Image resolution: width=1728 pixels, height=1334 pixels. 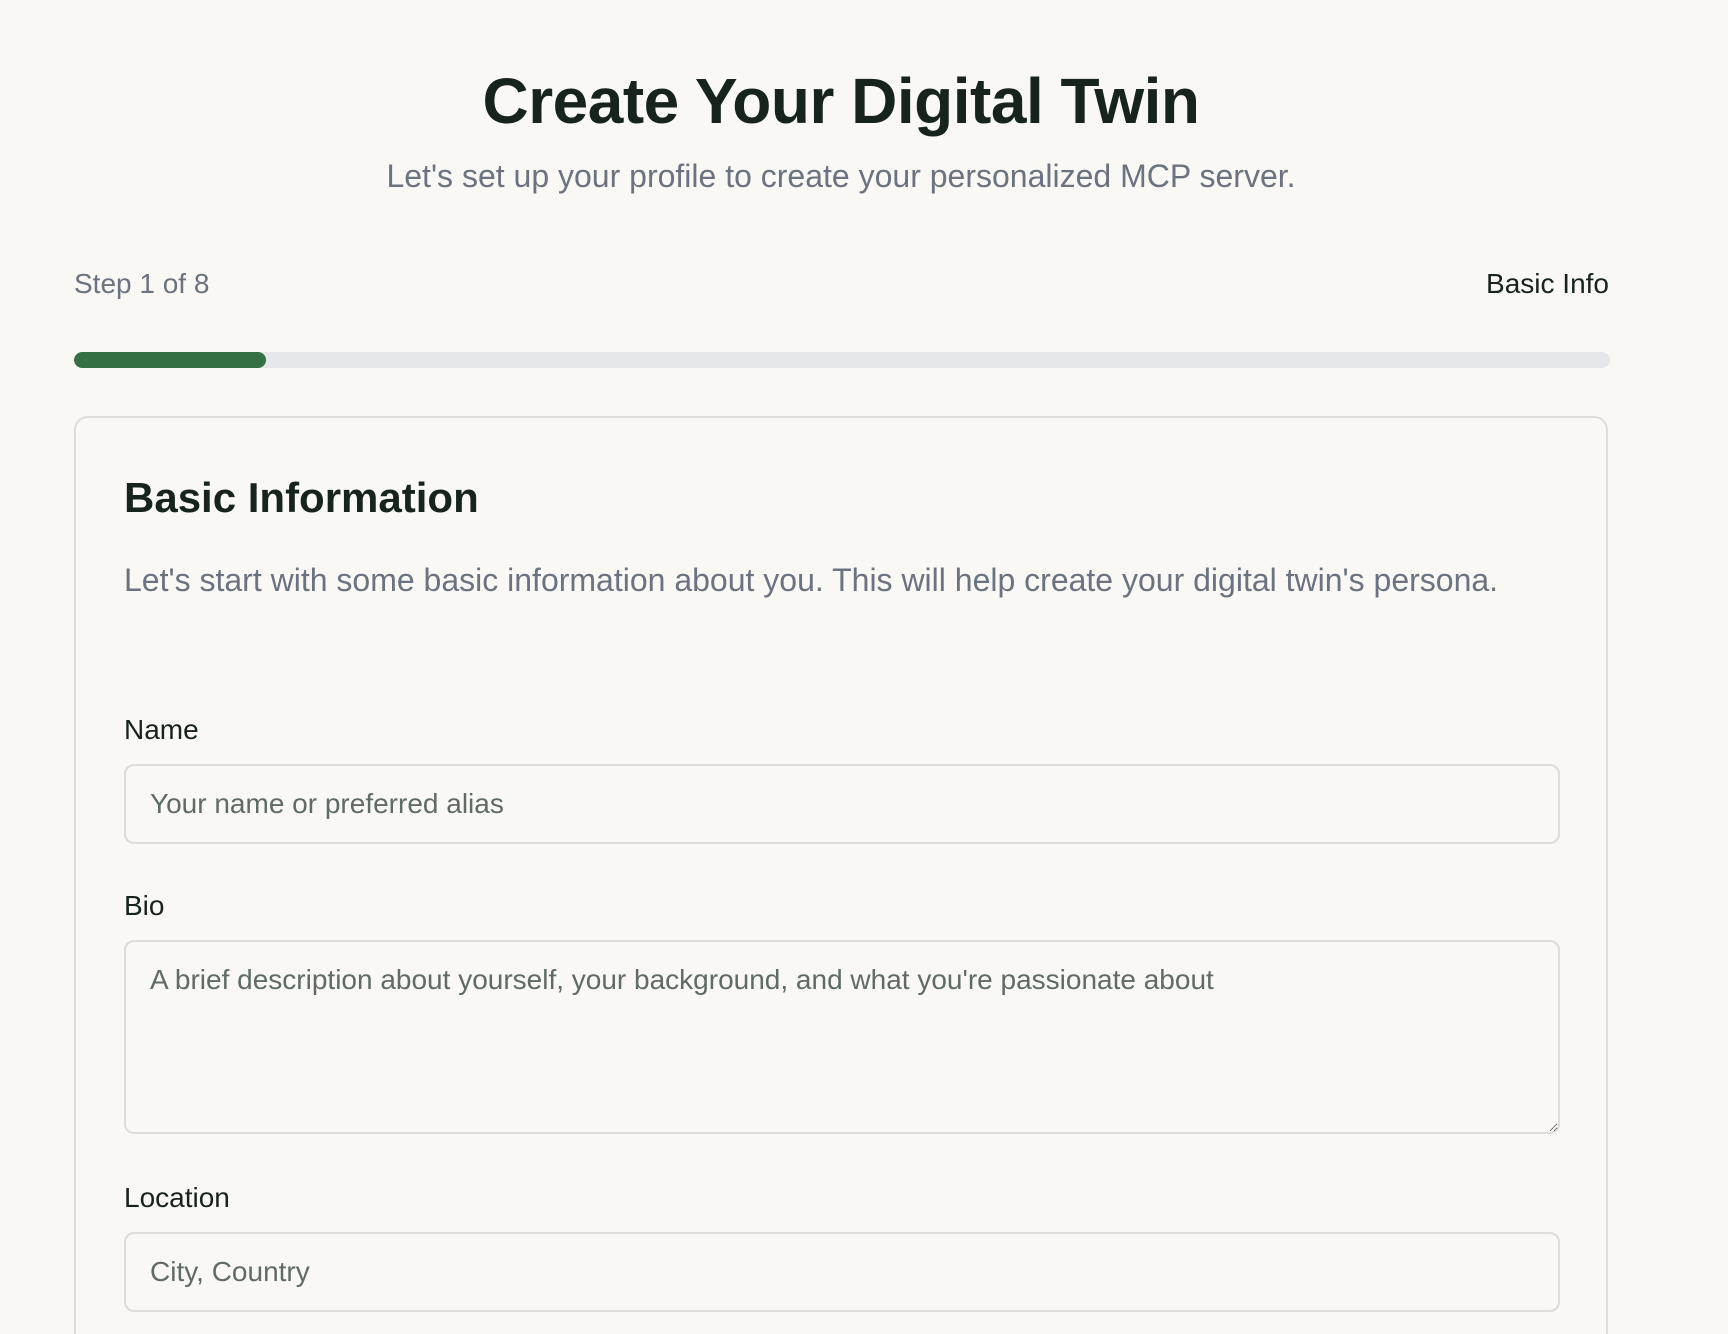 What do you see at coordinates (842, 1272) in the screenshot?
I see `location-input` at bounding box center [842, 1272].